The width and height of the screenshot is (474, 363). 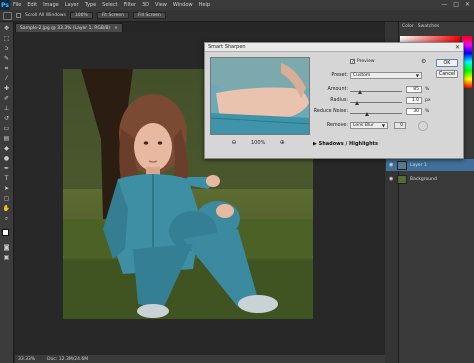 What do you see at coordinates (430, 179) in the screenshot?
I see `layer-row-background: ◉ Background` at bounding box center [430, 179].